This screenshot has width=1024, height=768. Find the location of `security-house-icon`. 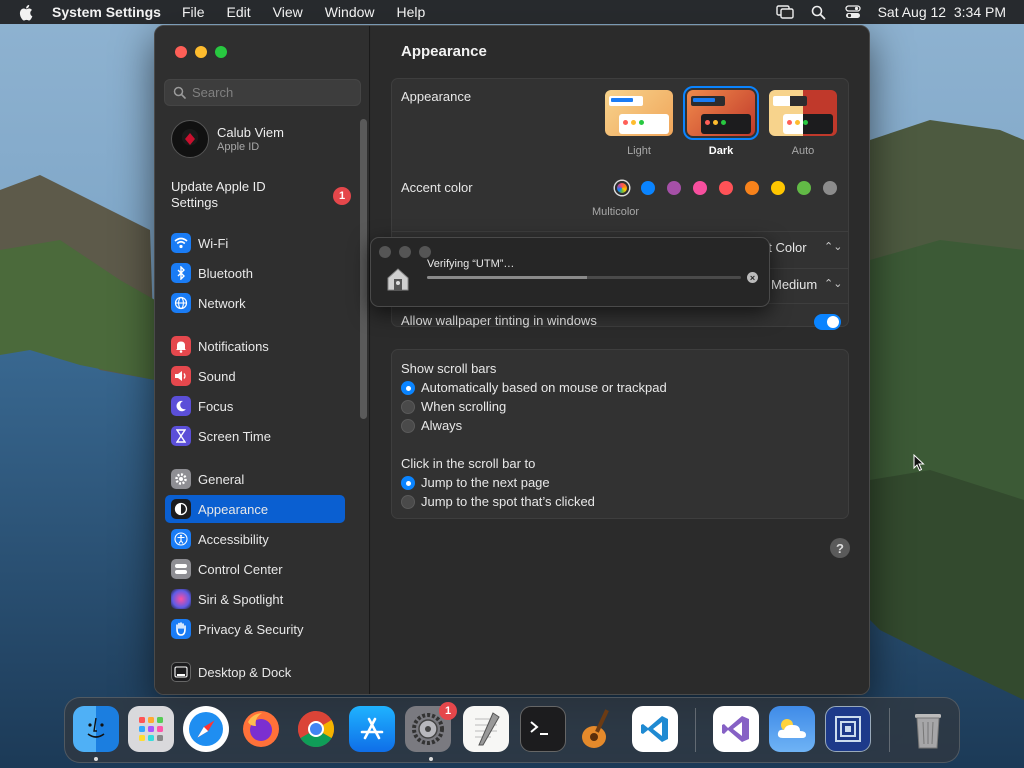

security-house-icon is located at coordinates (398, 279).